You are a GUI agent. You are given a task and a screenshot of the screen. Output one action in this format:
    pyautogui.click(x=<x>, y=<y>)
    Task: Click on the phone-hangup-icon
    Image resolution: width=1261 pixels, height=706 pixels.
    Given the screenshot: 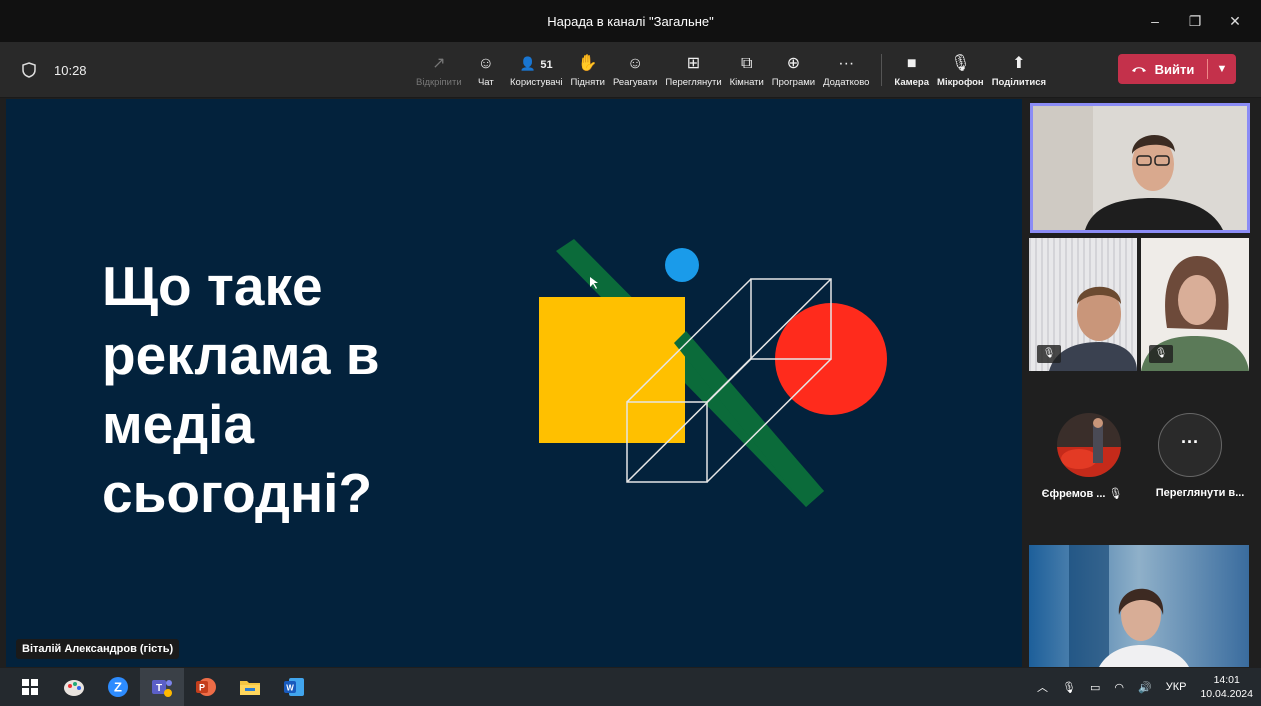 What is the action you would take?
    pyautogui.click(x=1138, y=69)
    